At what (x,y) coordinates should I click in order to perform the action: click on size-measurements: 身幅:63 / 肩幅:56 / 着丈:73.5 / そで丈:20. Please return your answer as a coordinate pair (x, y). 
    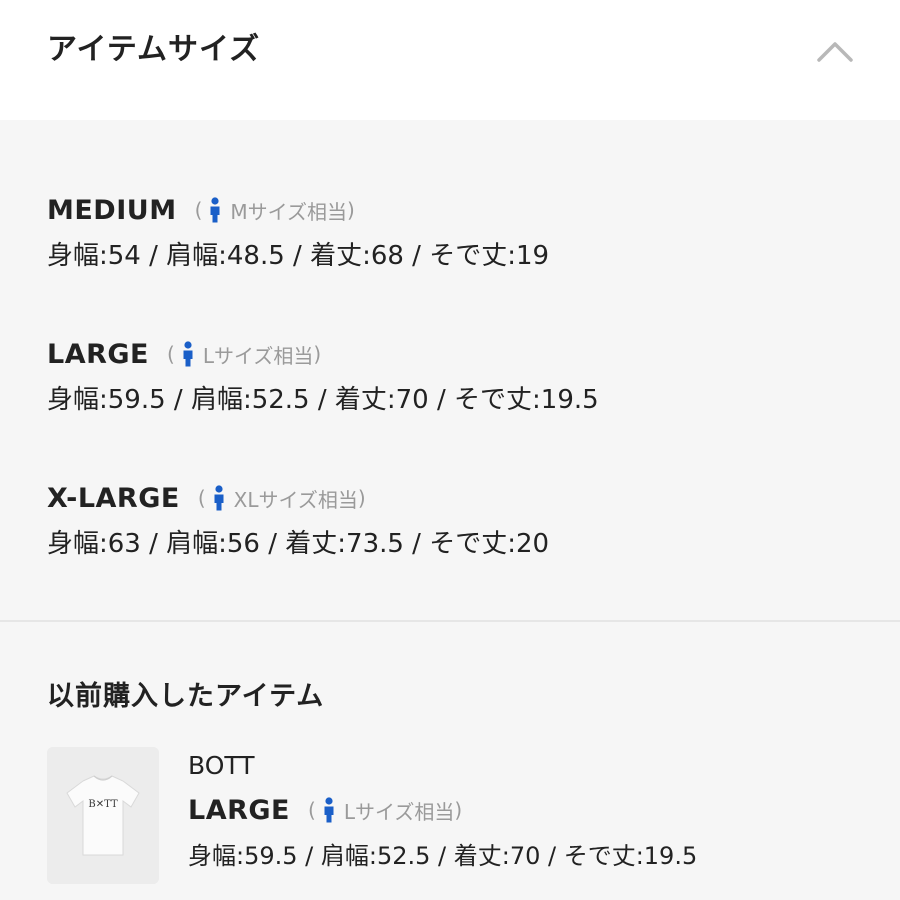
    Looking at the image, I should click on (298, 544).